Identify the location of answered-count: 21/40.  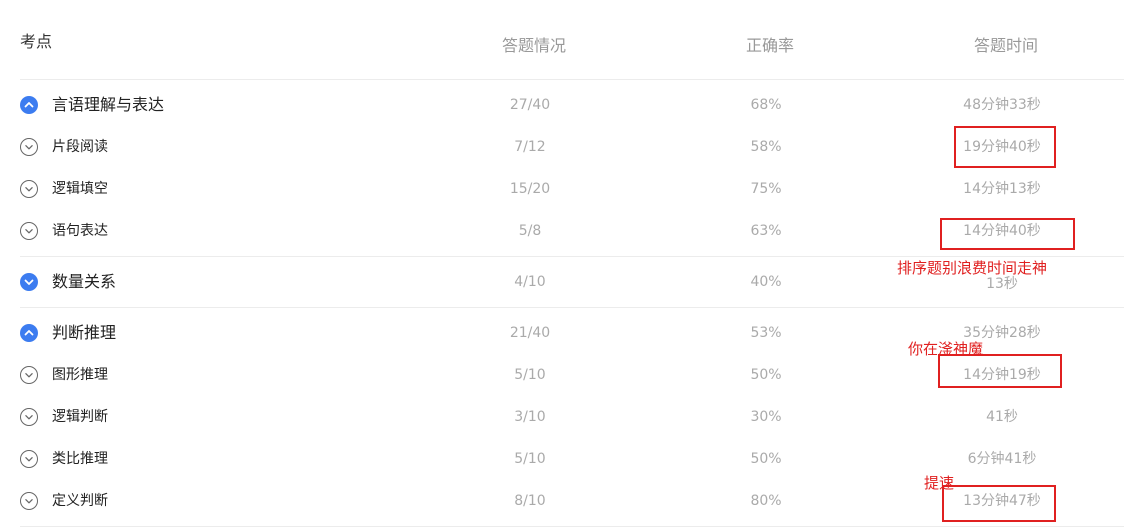
(530, 333).